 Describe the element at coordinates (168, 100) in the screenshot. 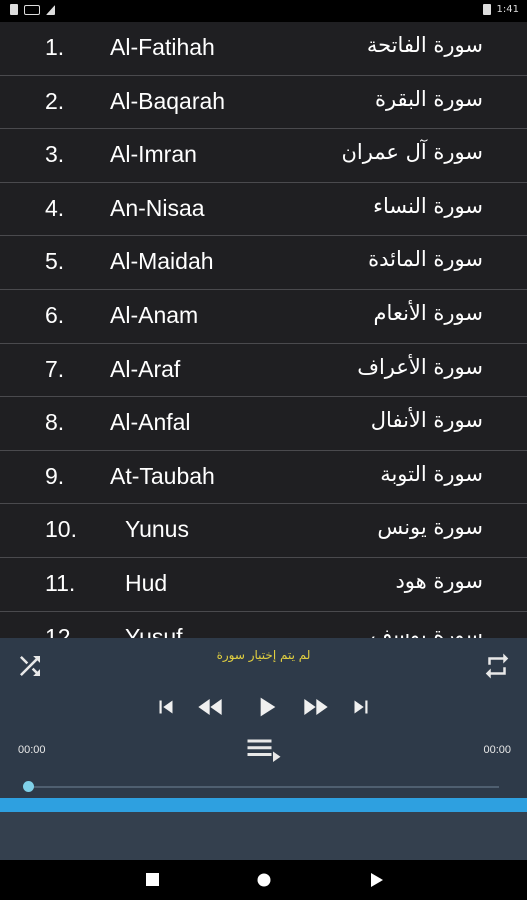

I see `surah-latin-name: Al-Baqarah` at that location.